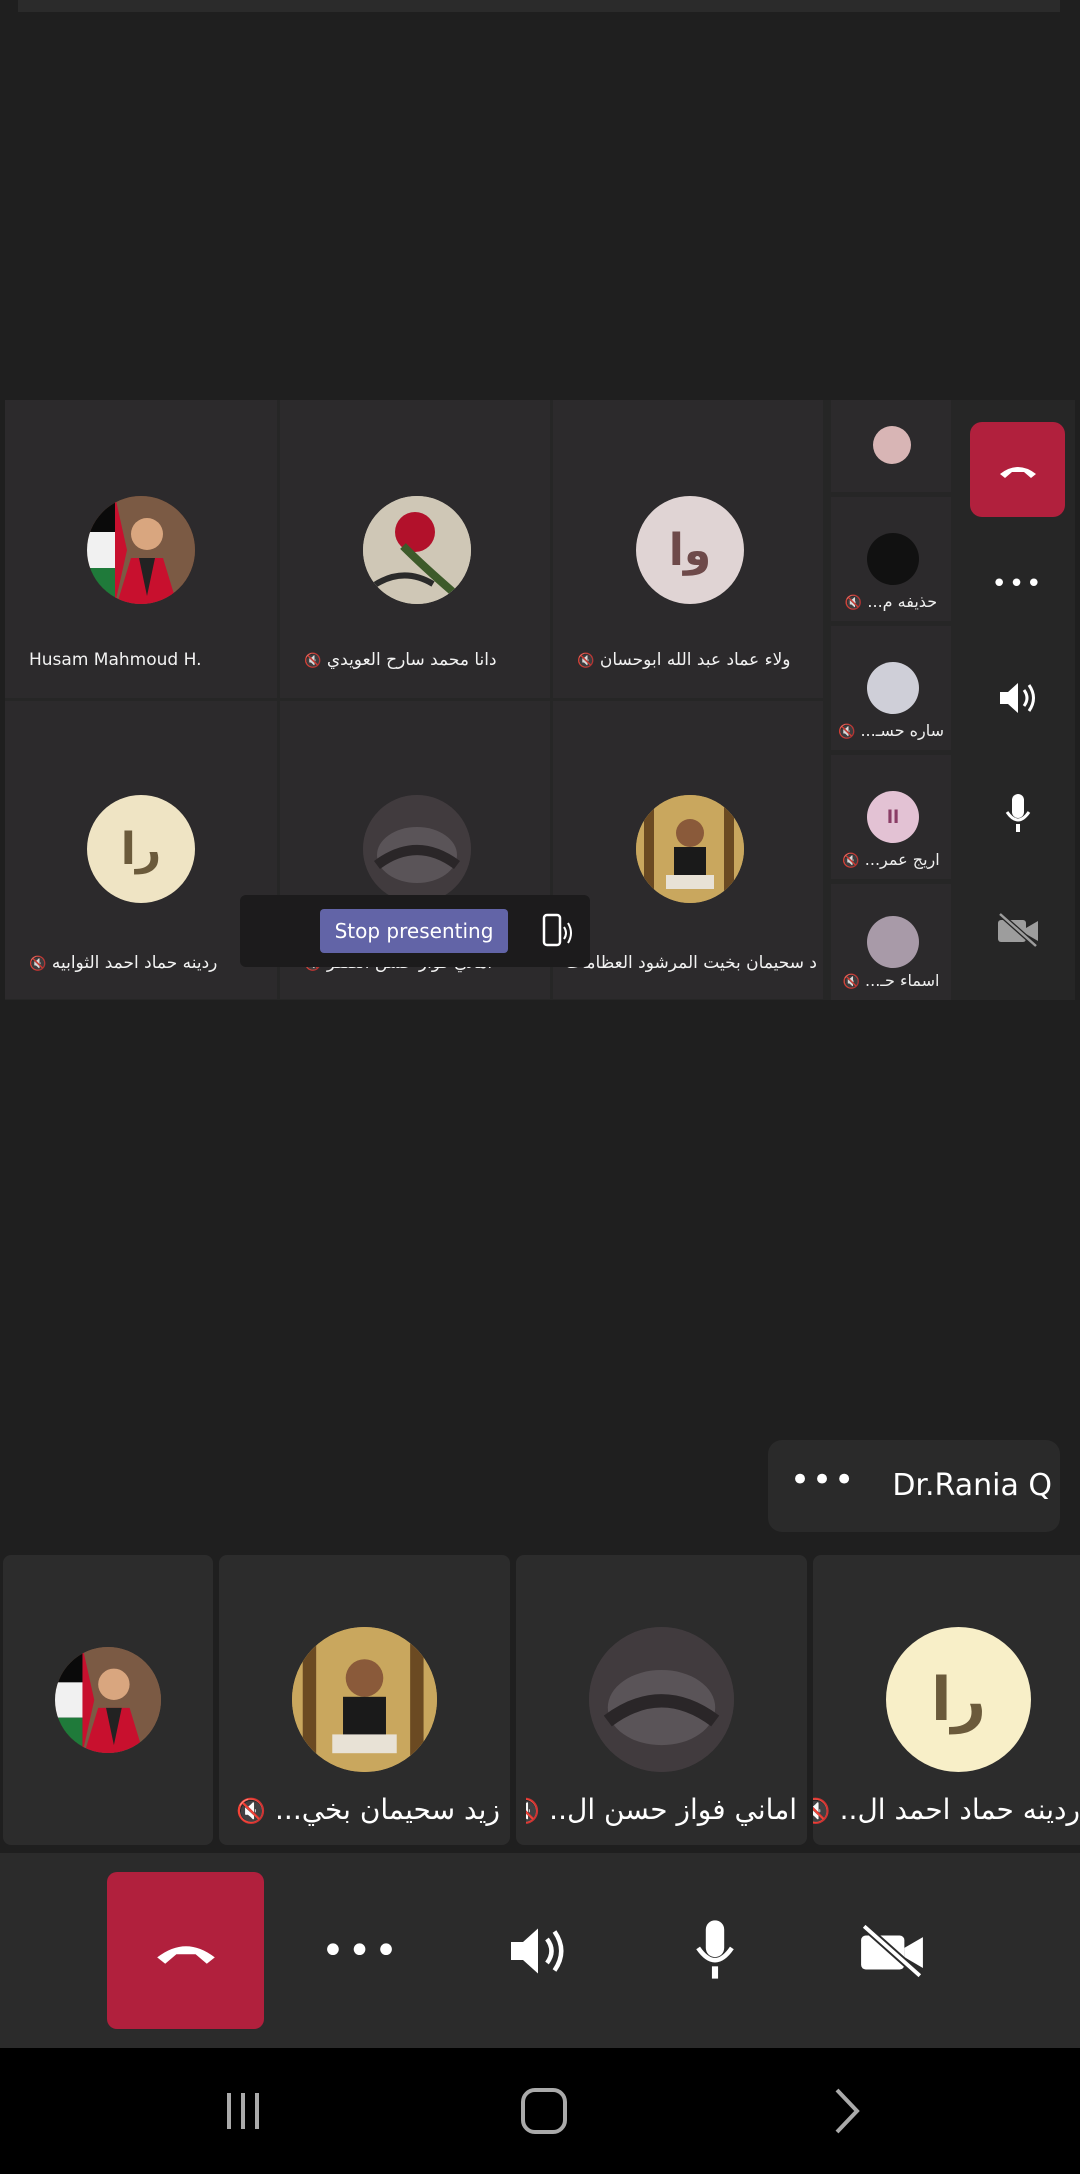 The width and height of the screenshot is (1080, 2174). I want to click on participant-name: زيد سحيمان بخي... 🔇, so click(368, 1809).